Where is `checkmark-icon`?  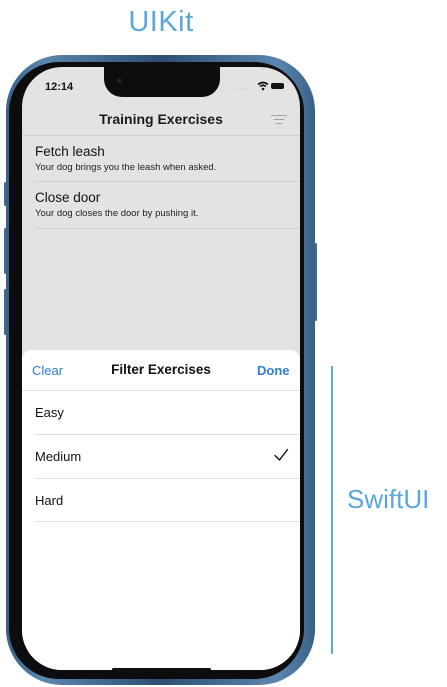 checkmark-icon is located at coordinates (281, 454).